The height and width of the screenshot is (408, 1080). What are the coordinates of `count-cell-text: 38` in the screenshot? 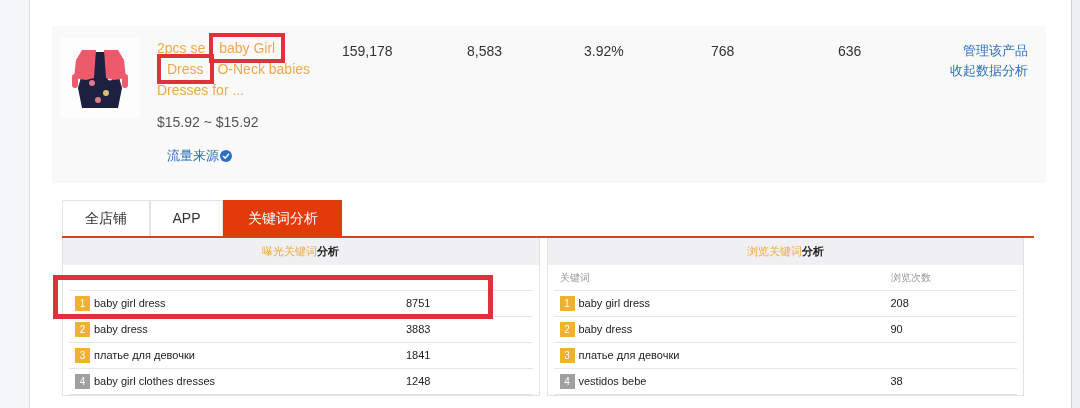 It's located at (896, 382).